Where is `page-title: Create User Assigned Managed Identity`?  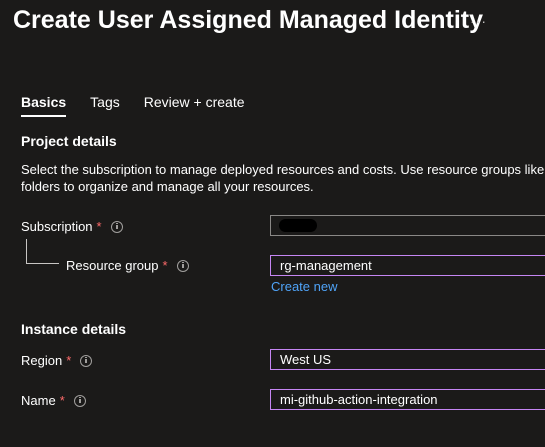 page-title: Create User Assigned Managed Identity is located at coordinates (248, 20).